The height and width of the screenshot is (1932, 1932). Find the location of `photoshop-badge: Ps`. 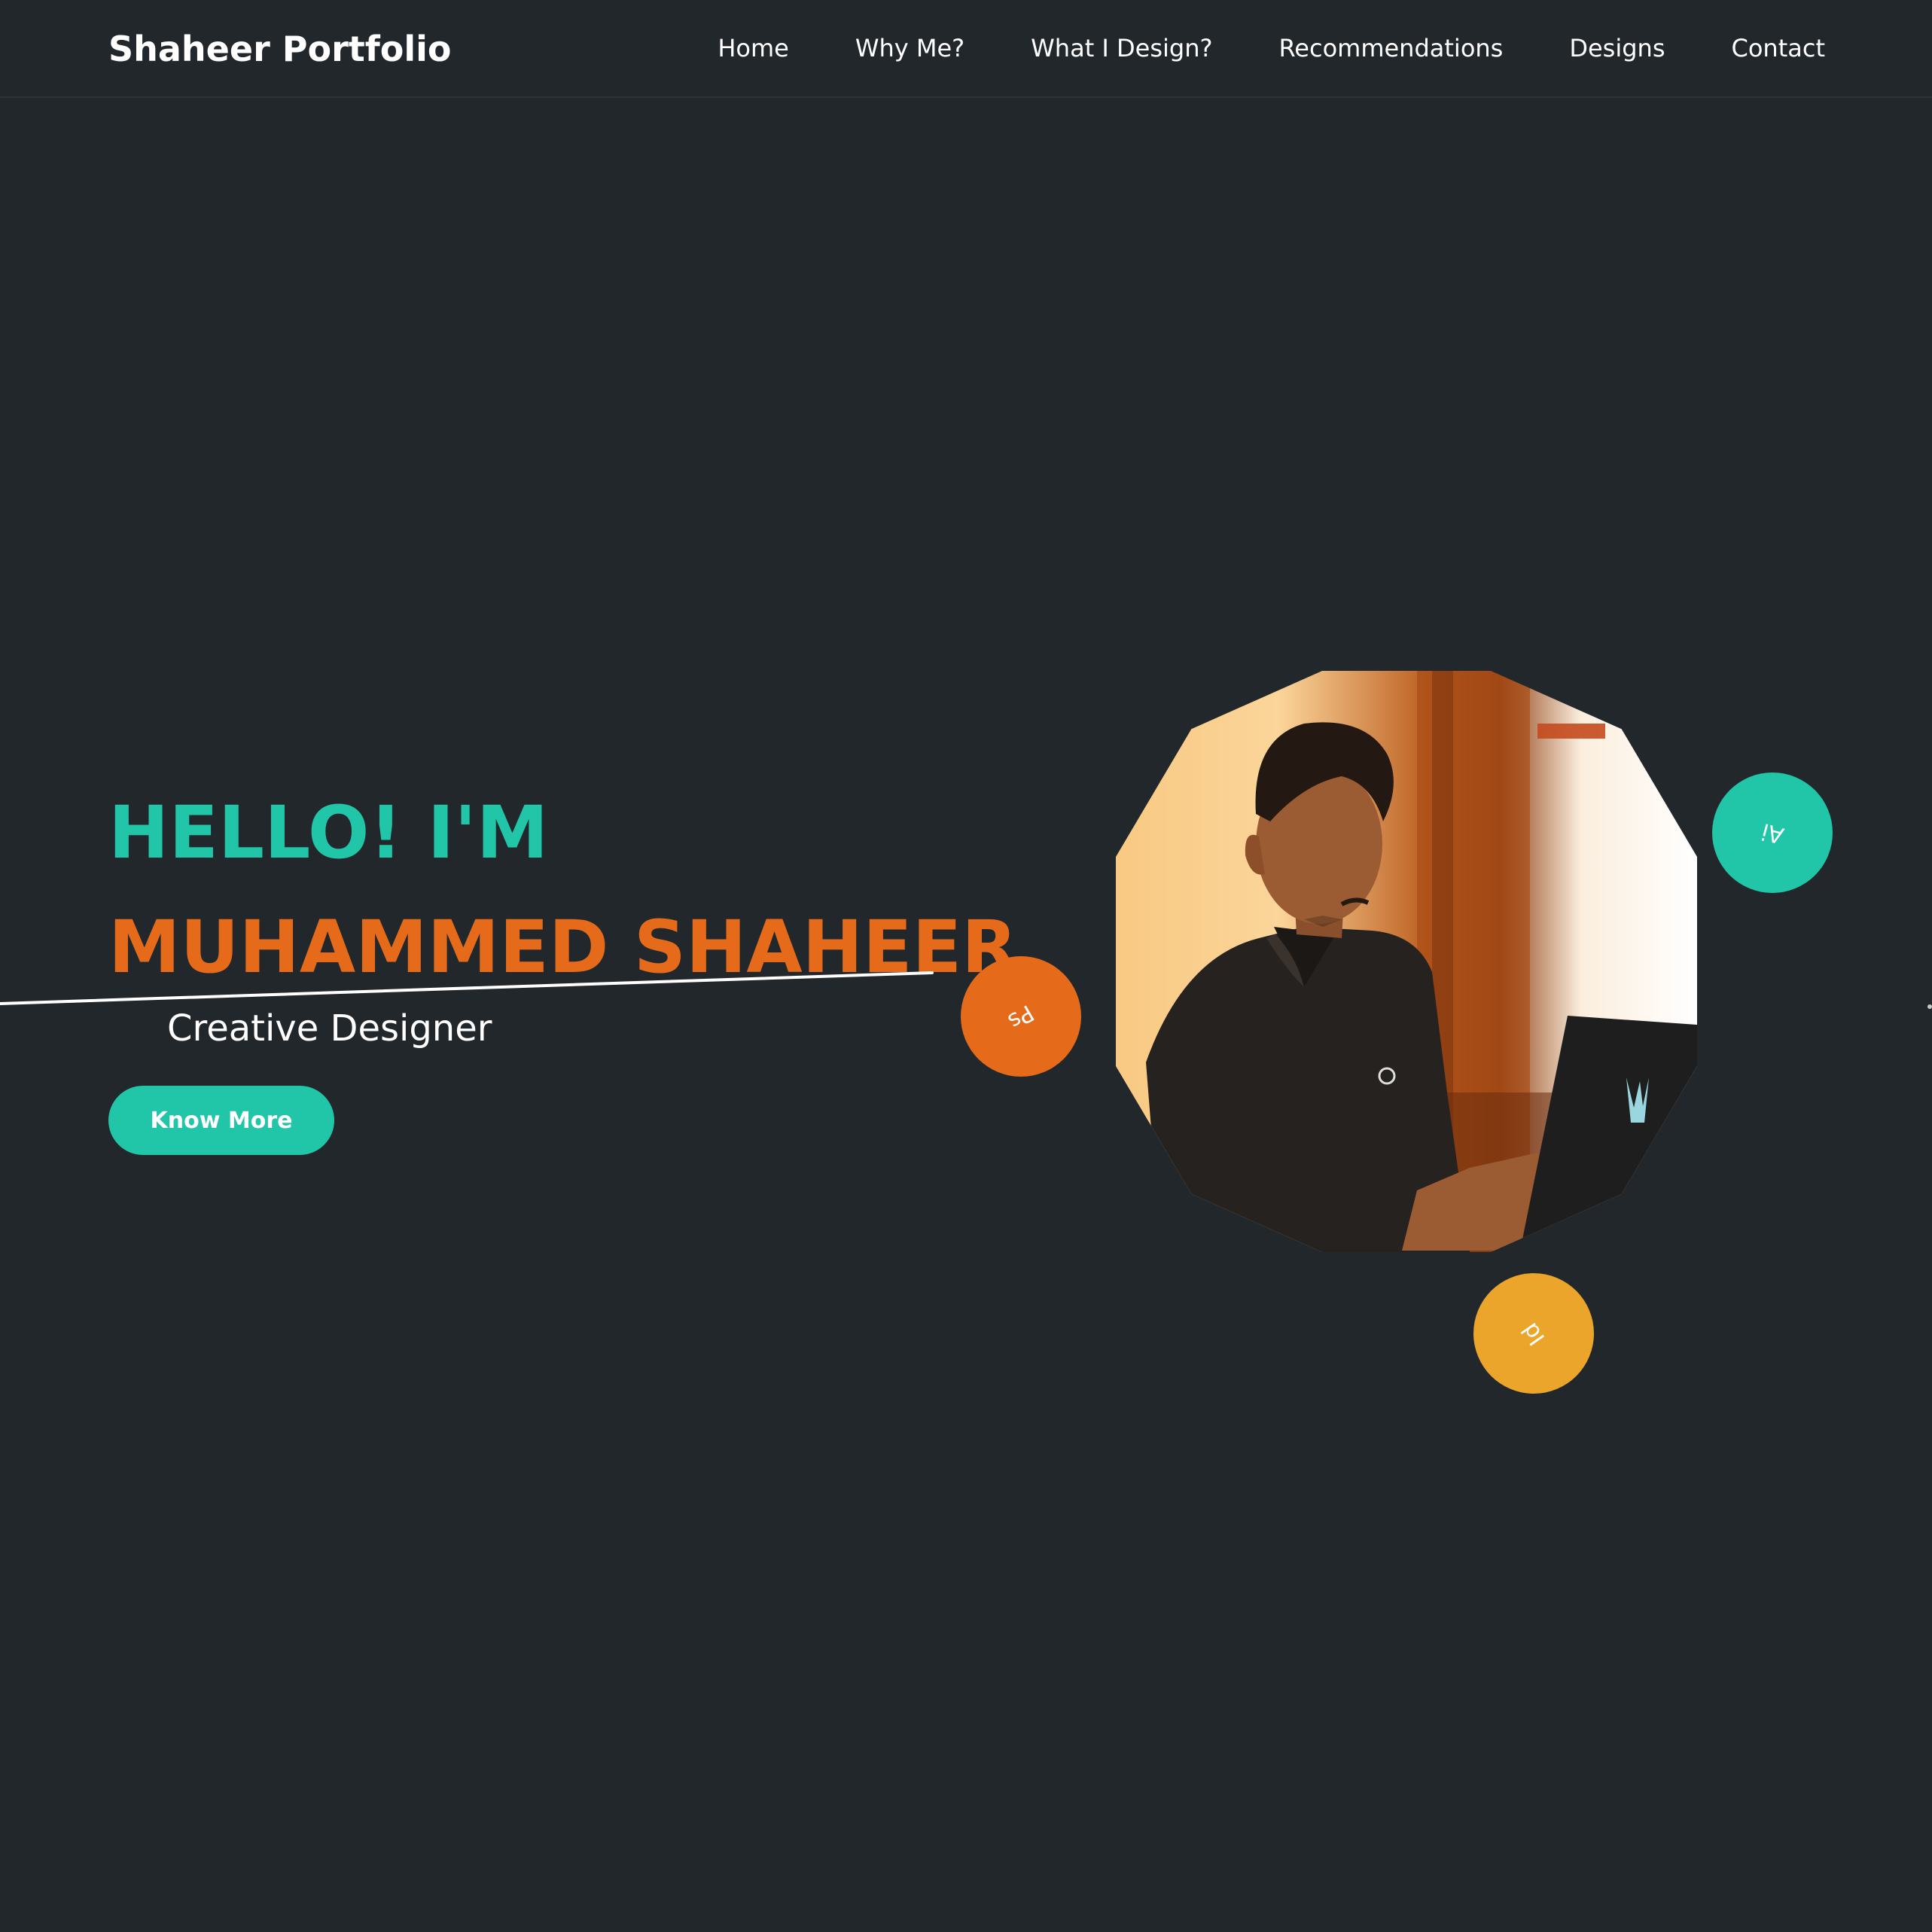

photoshop-badge: Ps is located at coordinates (1021, 1016).